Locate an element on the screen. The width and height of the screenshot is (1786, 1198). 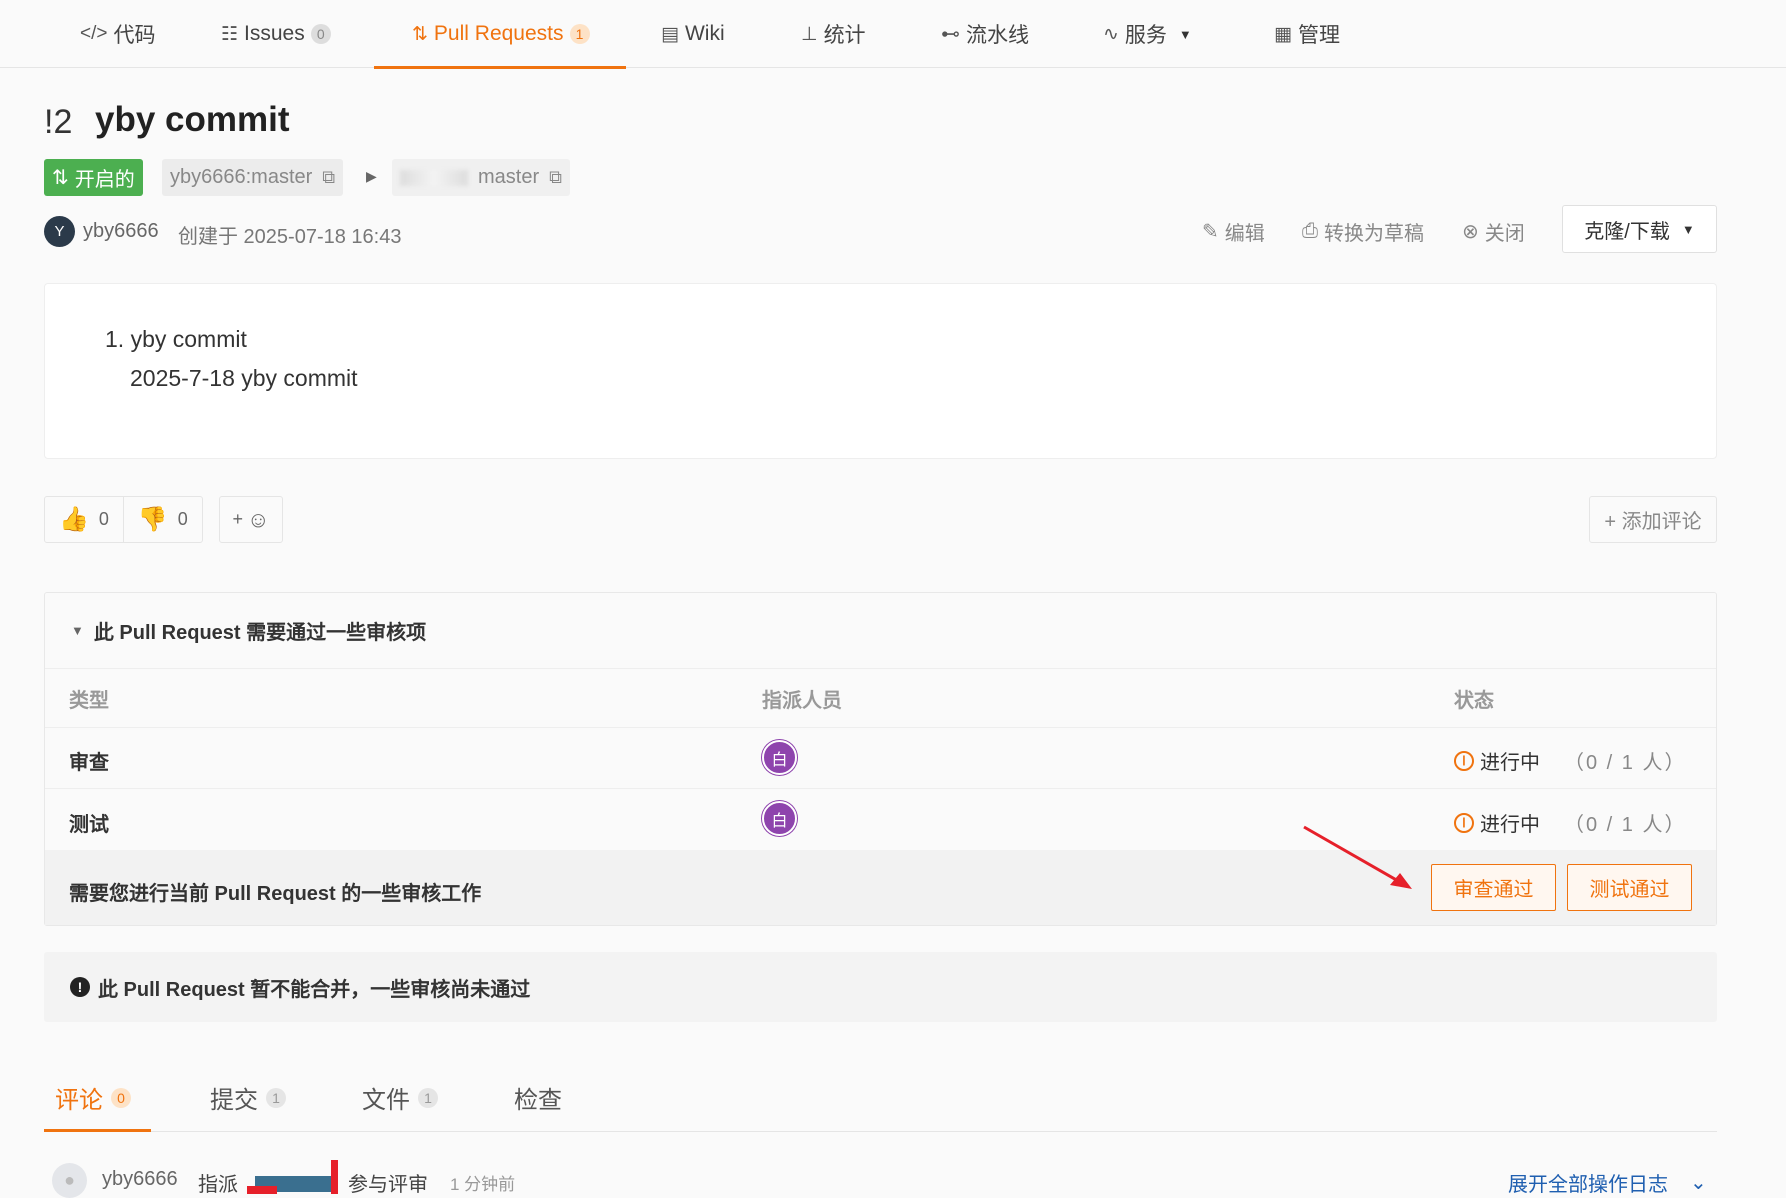
author-name: yby6666 is located at coordinates (121, 231).